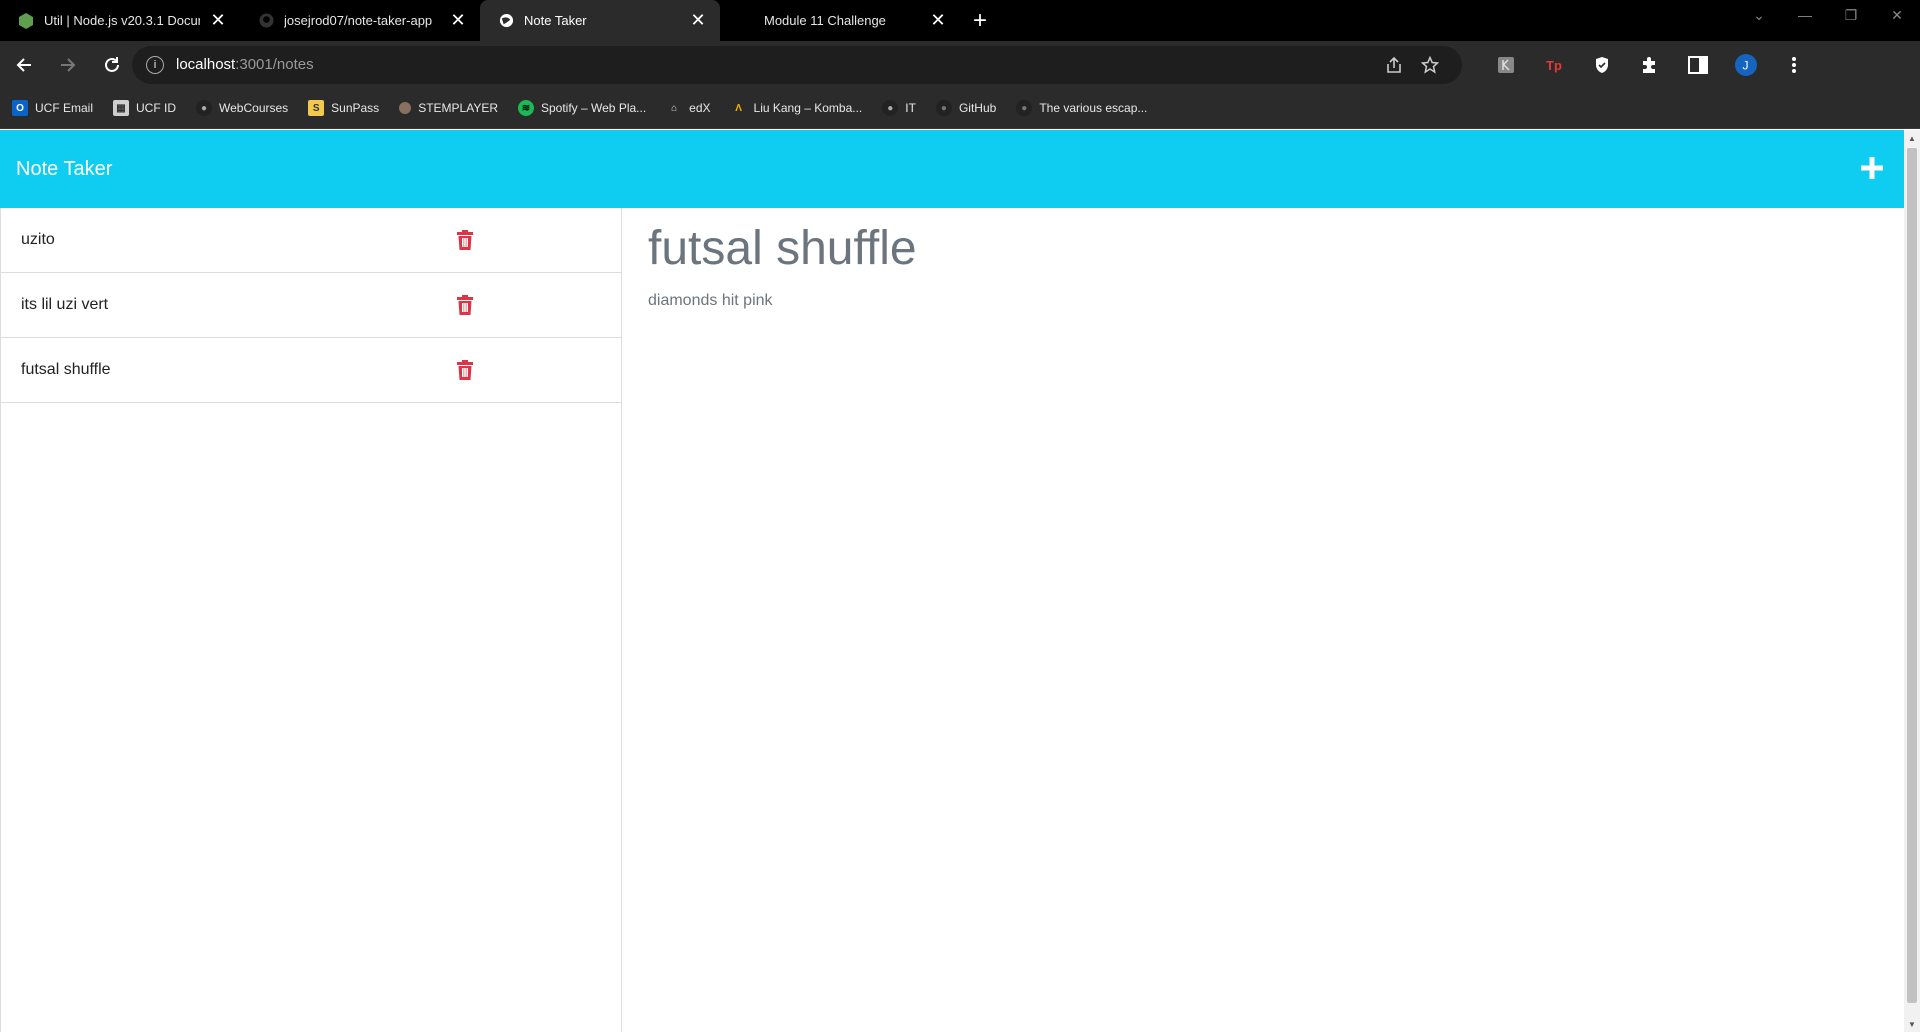 Image resolution: width=1920 pixels, height=1032 pixels. I want to click on list-item: uzito, so click(311, 240).